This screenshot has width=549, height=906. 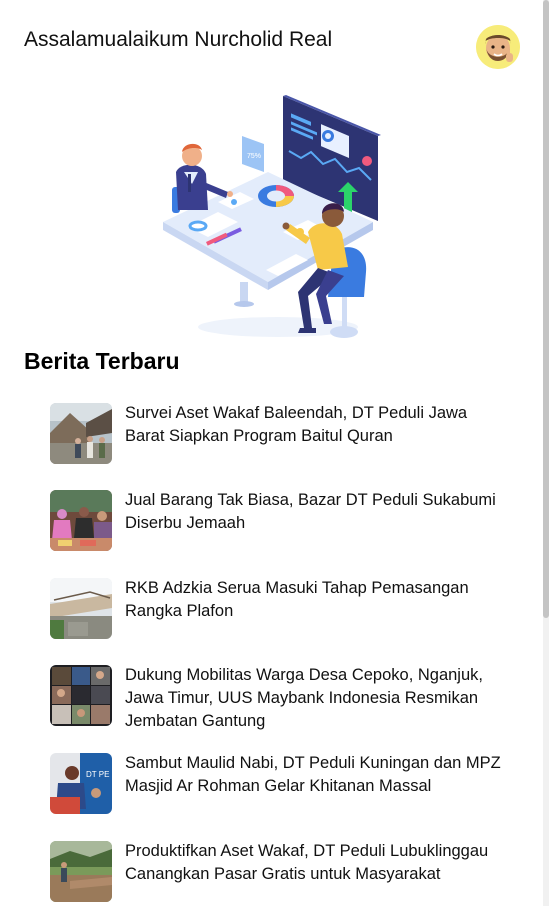 I want to click on avatar, so click(x=498, y=47).